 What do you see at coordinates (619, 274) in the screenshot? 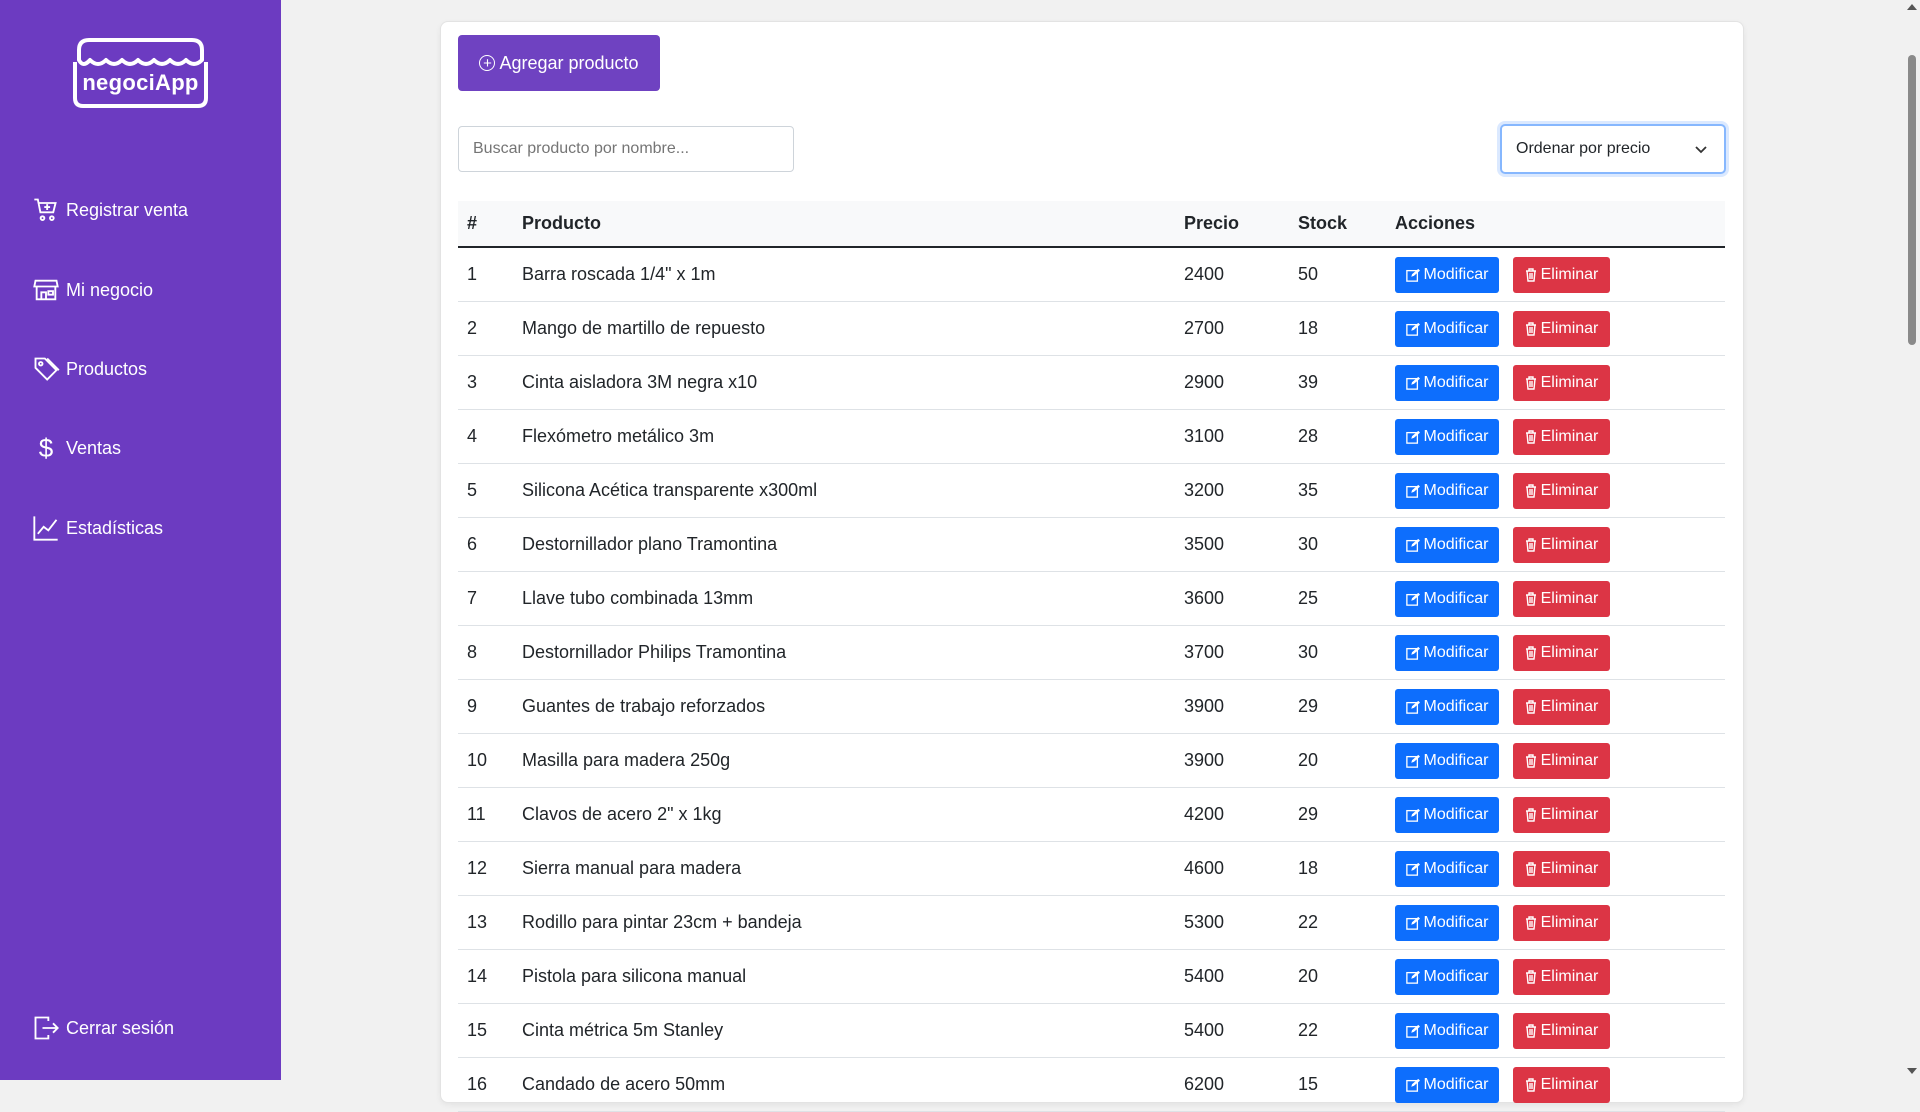
I see `cell-product: Barra roscada 1/4" x 1m` at bounding box center [619, 274].